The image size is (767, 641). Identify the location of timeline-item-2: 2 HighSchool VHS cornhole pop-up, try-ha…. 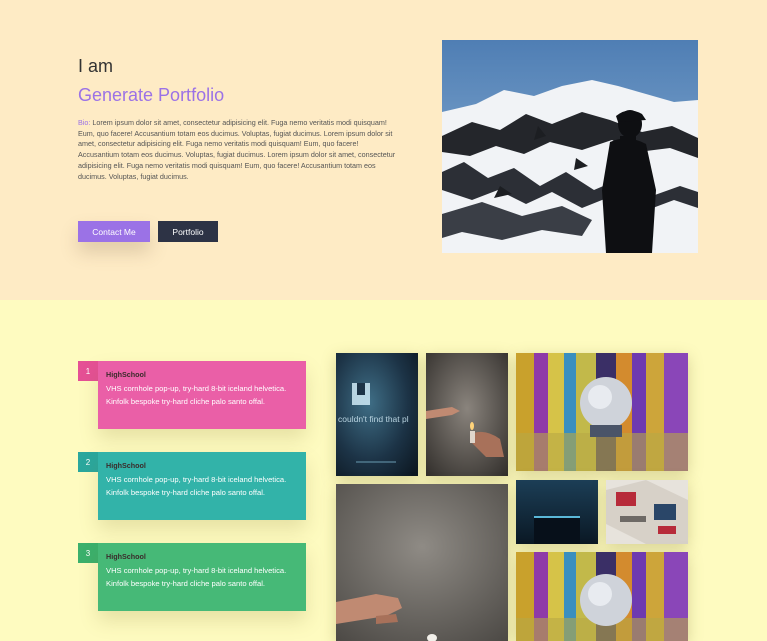
(192, 486).